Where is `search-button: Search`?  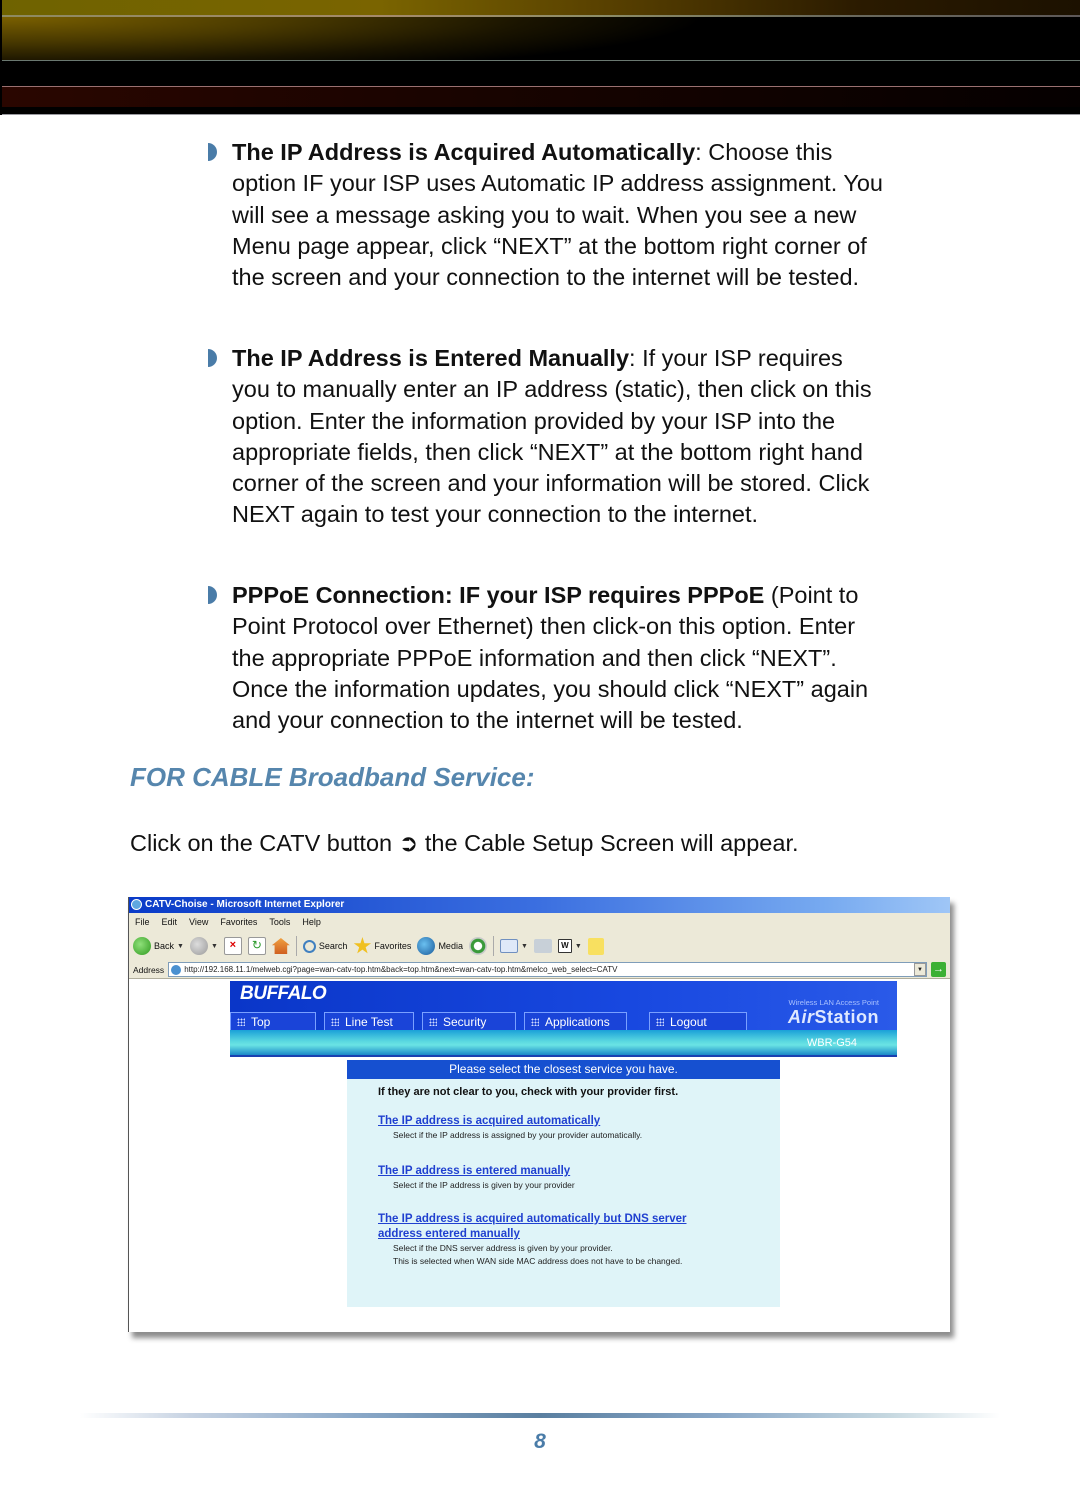 search-button: Search is located at coordinates (324, 946).